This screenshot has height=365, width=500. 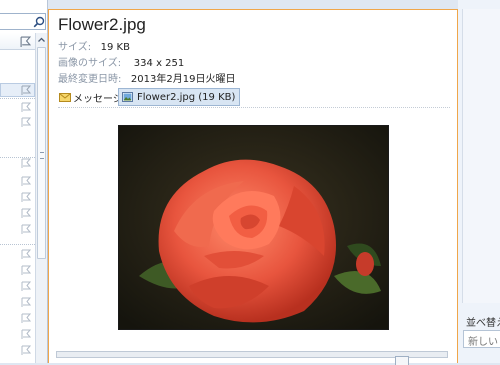 What do you see at coordinates (481, 339) in the screenshot?
I see `sort-dropdown: 新しいり` at bounding box center [481, 339].